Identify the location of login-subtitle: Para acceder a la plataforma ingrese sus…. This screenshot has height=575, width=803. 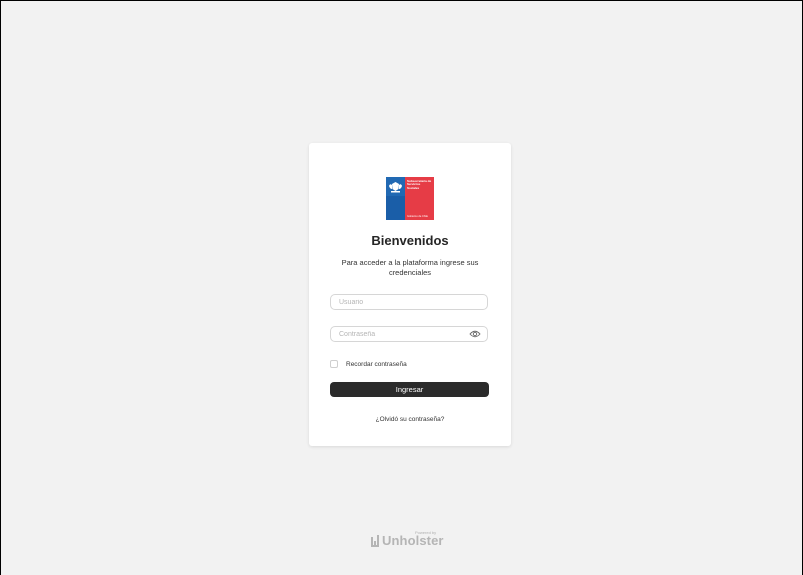
(410, 267).